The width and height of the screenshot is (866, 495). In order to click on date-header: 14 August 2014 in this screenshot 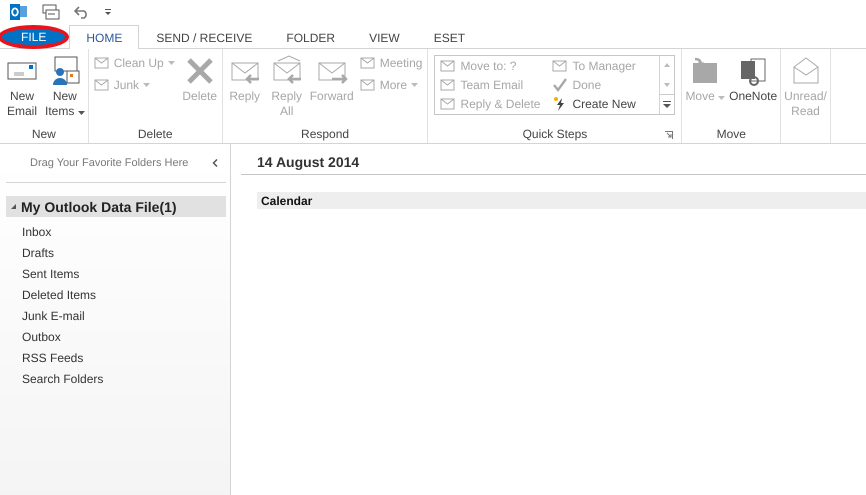, I will do `click(553, 162)`.